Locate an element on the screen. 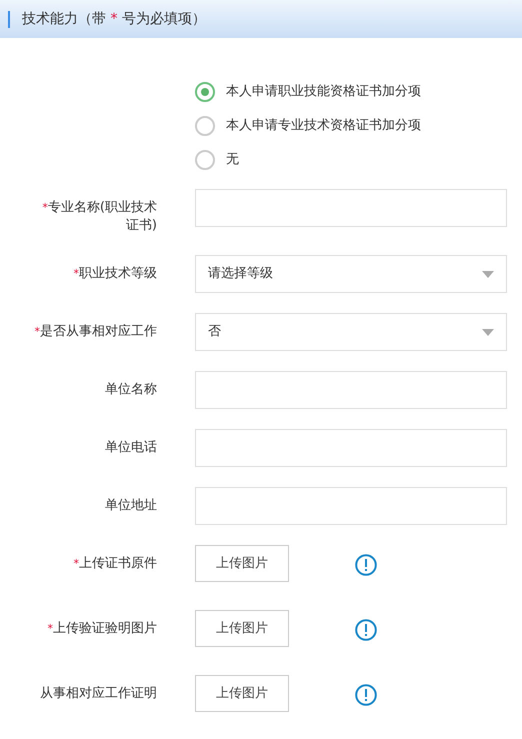 Image resolution: width=522 pixels, height=739 pixels. radio-option: 无 is located at coordinates (217, 160).